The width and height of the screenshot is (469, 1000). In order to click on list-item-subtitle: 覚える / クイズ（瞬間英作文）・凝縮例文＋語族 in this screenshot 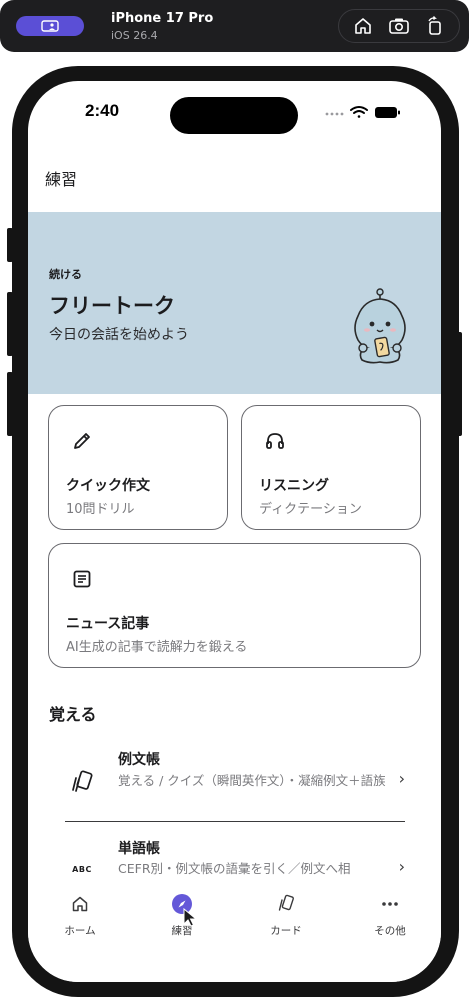, I will do `click(252, 780)`.